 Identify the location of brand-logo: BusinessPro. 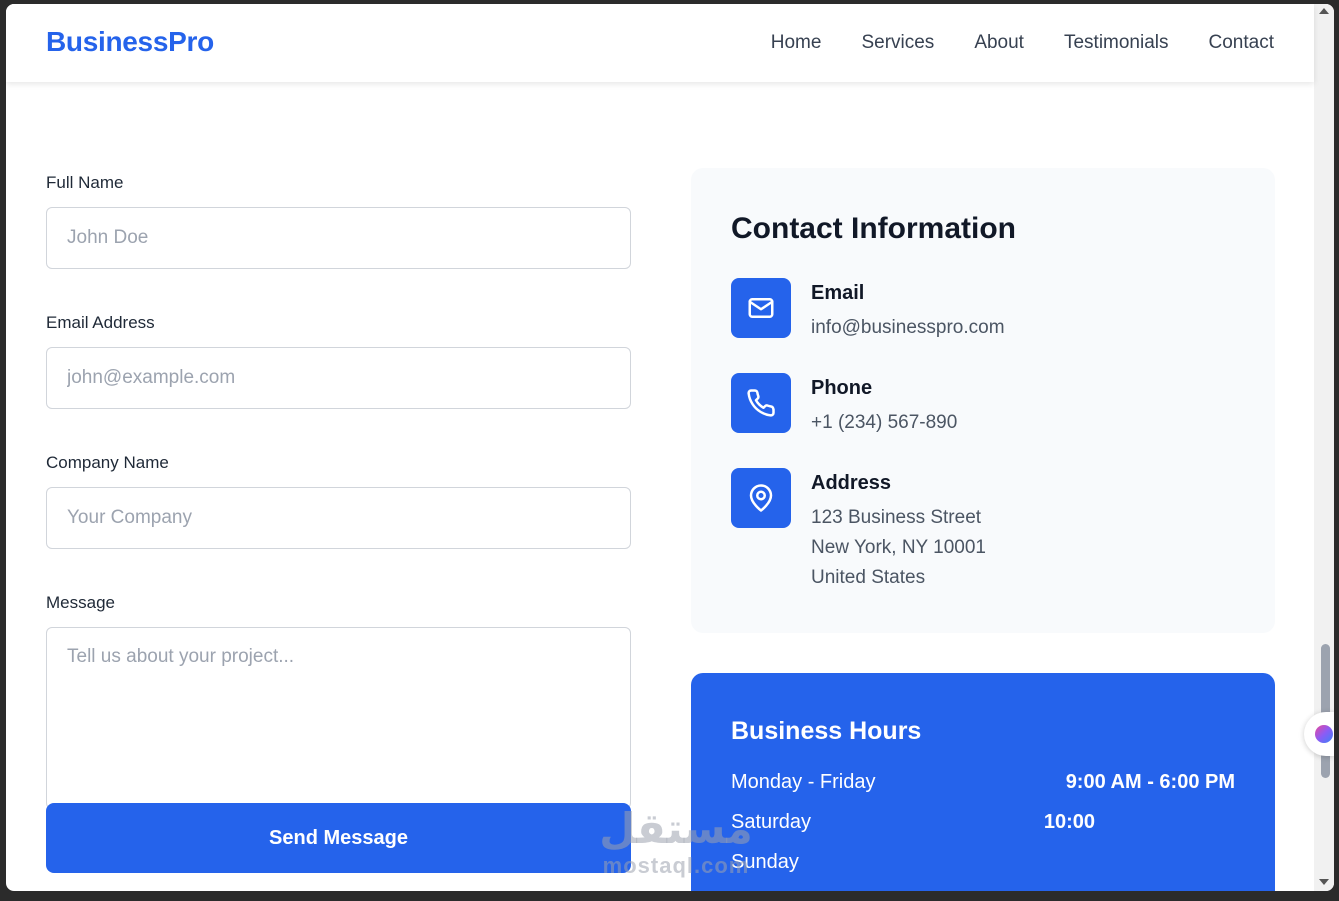
(130, 42).